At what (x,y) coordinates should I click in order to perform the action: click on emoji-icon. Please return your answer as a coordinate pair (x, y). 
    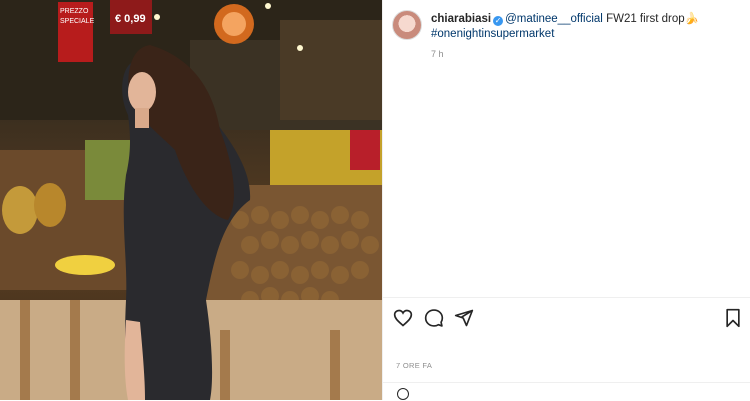
    Looking at the image, I should click on (403, 394).